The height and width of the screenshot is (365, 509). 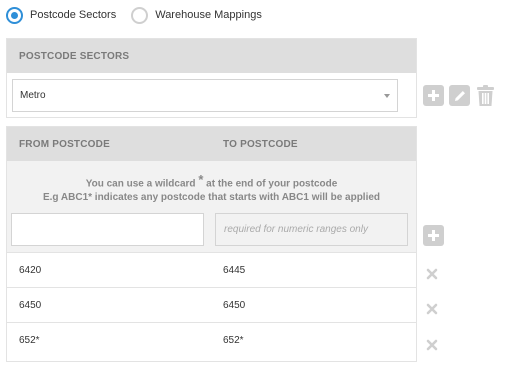 What do you see at coordinates (73, 15) in the screenshot?
I see `radio-label-postcode-sectors: Postcode Sectors` at bounding box center [73, 15].